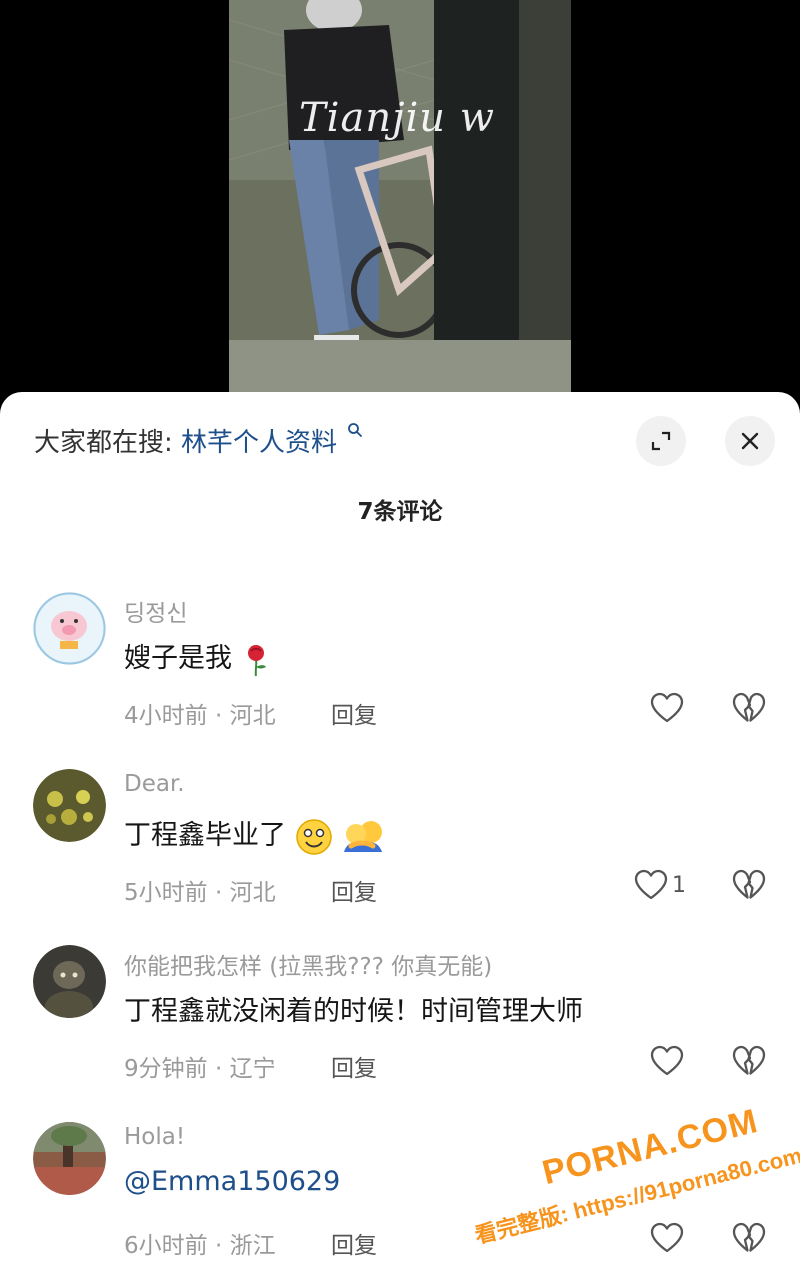  I want to click on video-frame: Tianjiu w, so click(400, 196).